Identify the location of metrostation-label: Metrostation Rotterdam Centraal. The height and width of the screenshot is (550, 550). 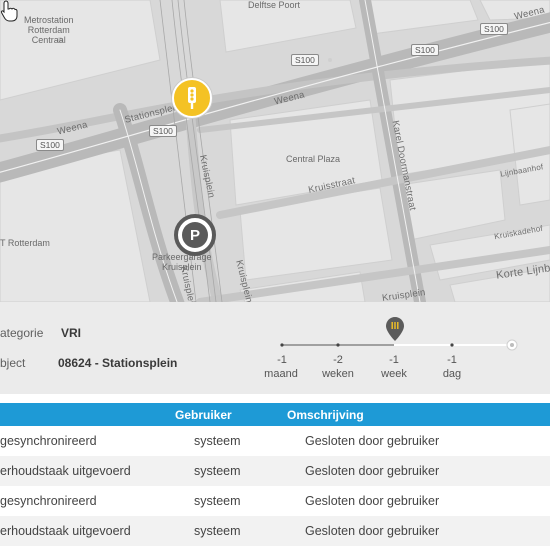
(49, 30).